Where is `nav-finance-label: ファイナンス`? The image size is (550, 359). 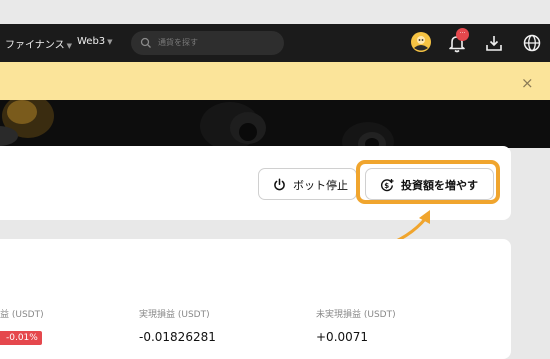
nav-finance-label: ファイナンス is located at coordinates (35, 45).